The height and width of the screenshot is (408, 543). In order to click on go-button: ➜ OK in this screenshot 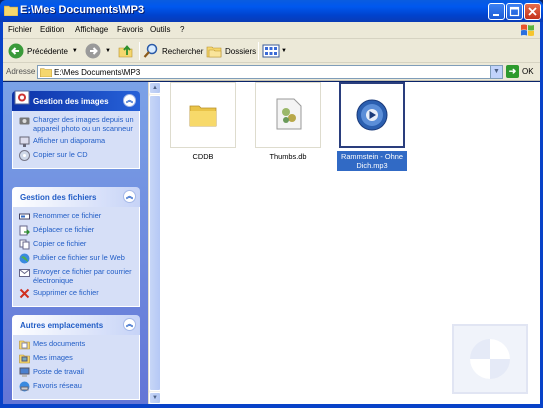, I will do `click(520, 71)`.